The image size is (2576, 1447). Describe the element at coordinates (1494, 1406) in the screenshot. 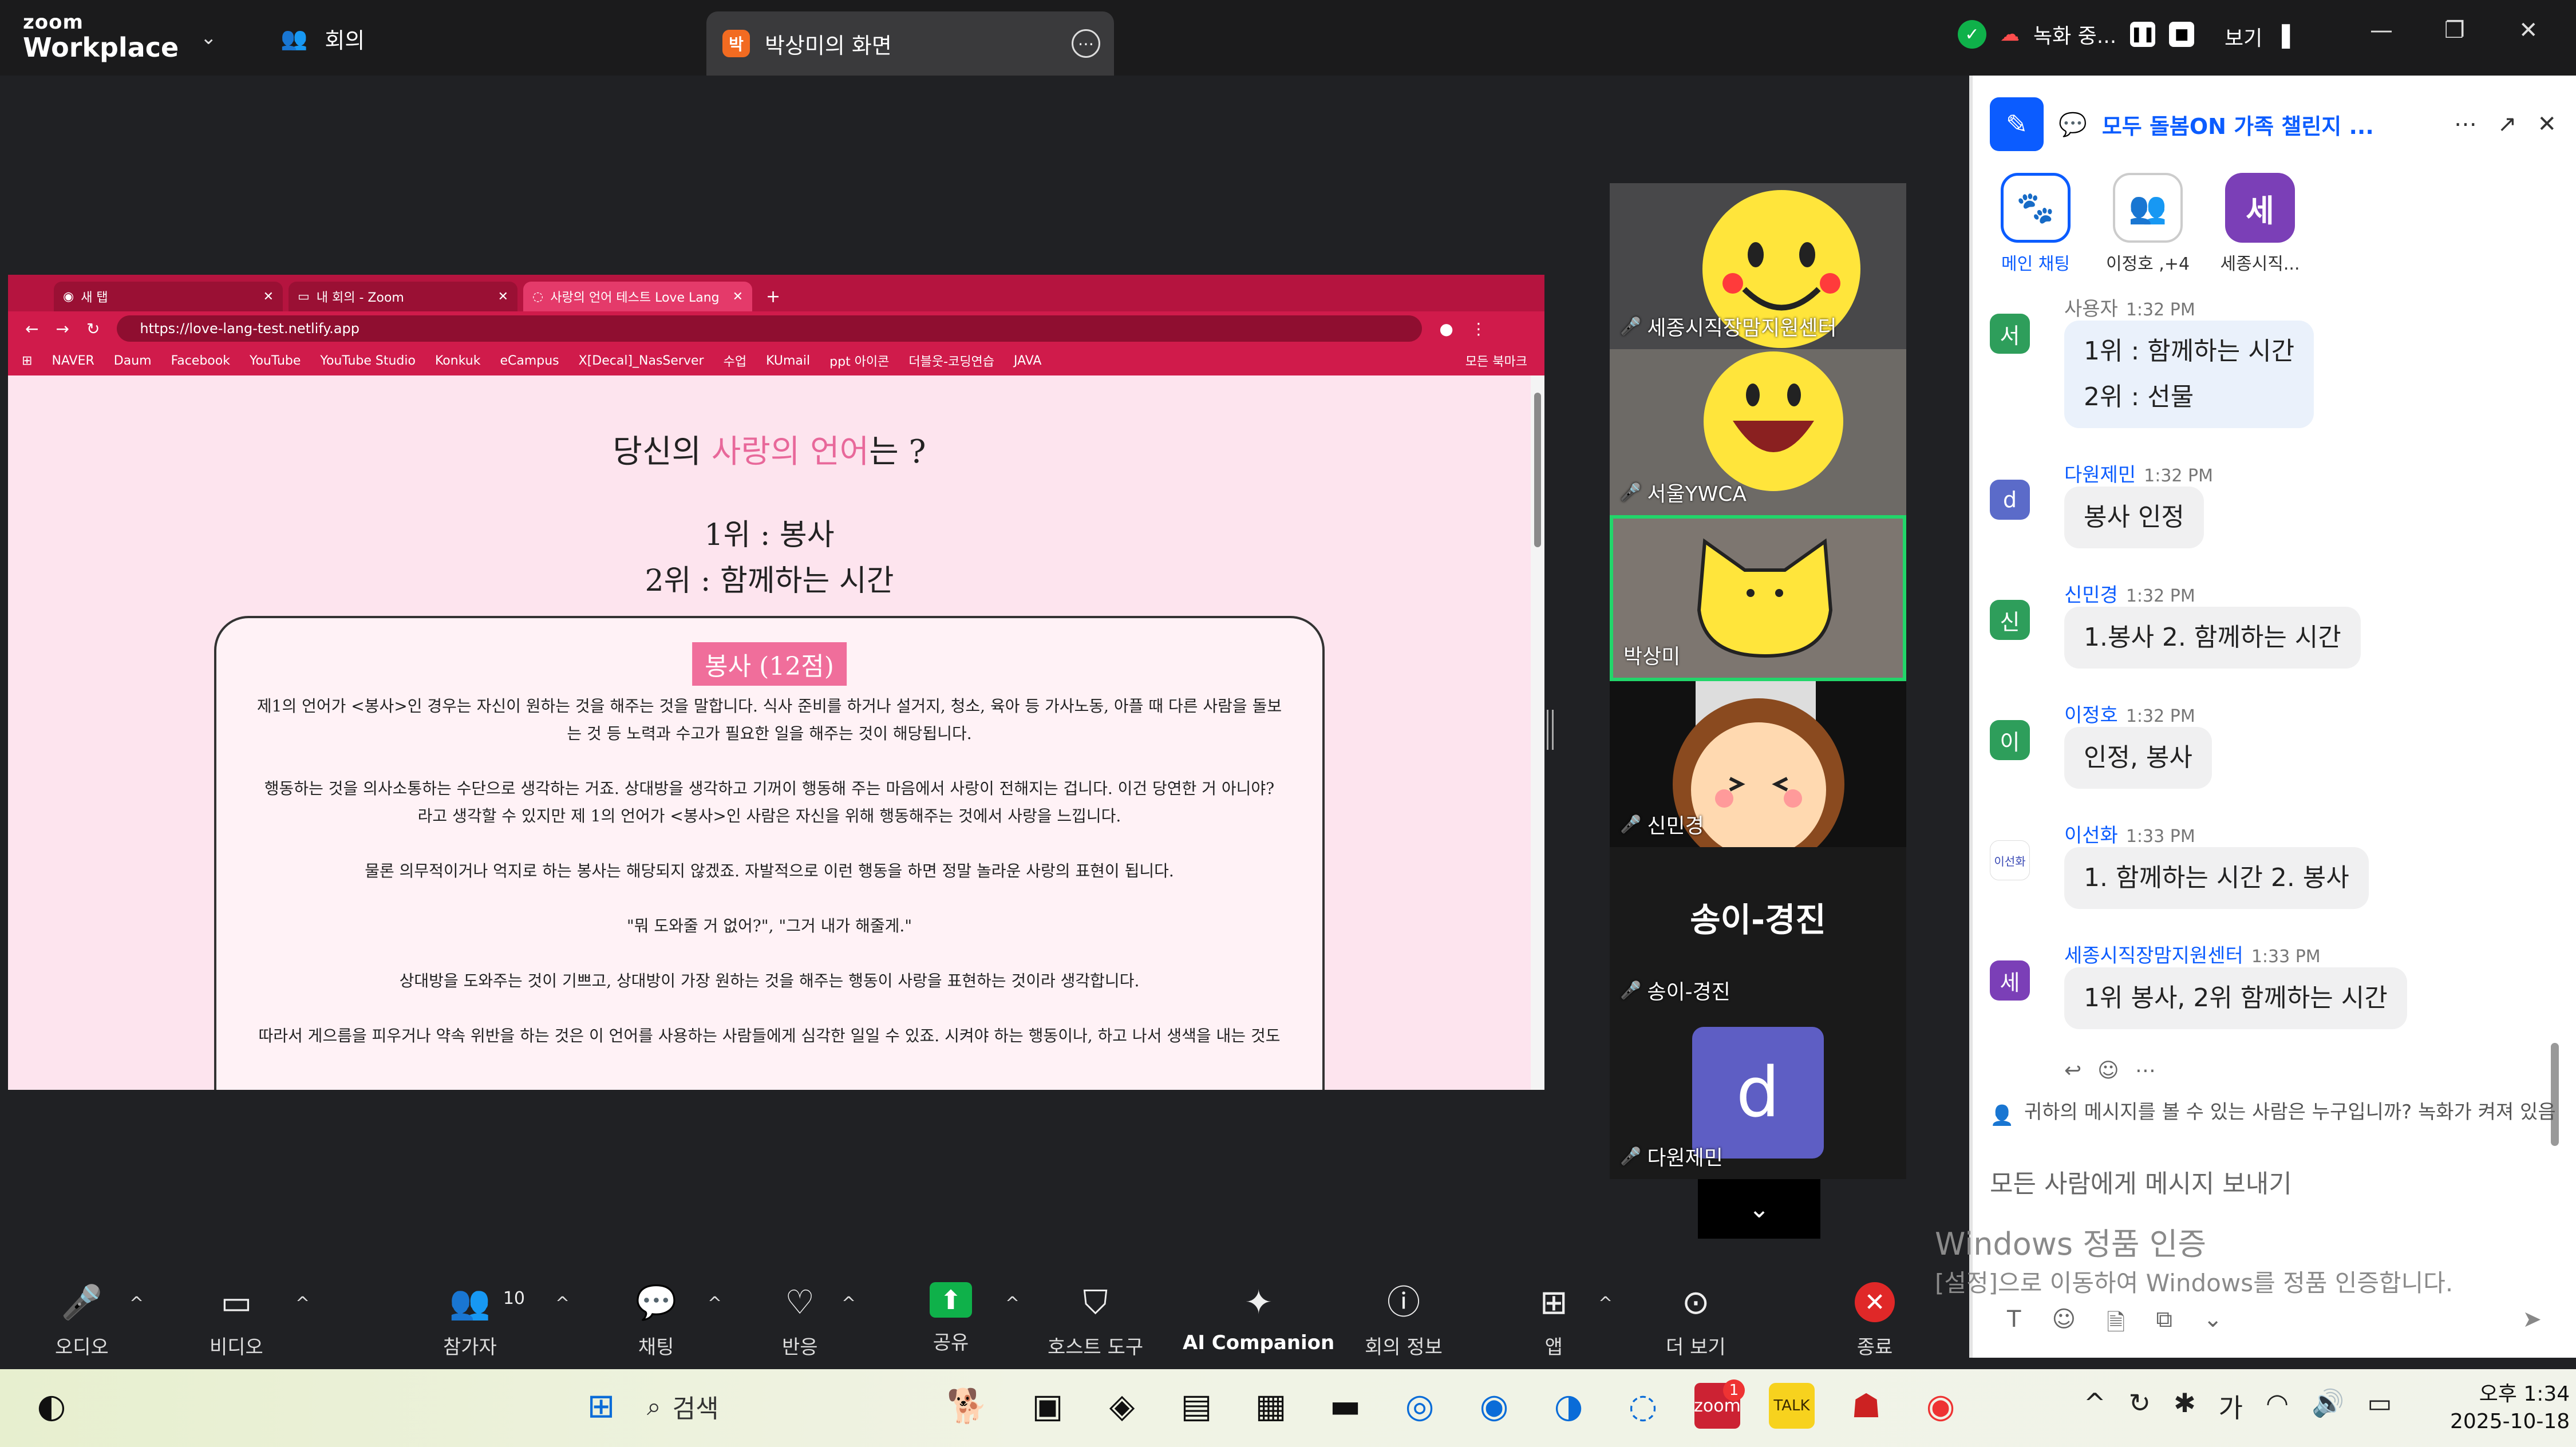

I see `app-icon: ◉` at that location.